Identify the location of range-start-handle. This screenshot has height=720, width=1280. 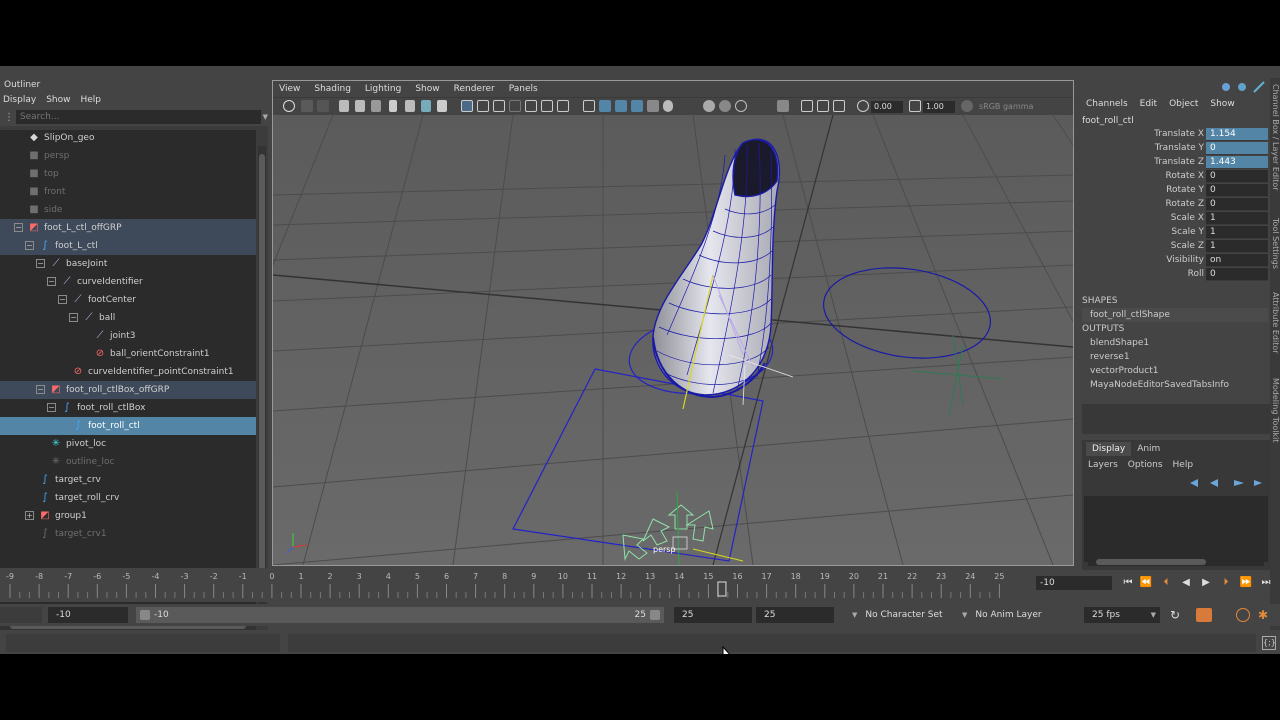
(145, 615).